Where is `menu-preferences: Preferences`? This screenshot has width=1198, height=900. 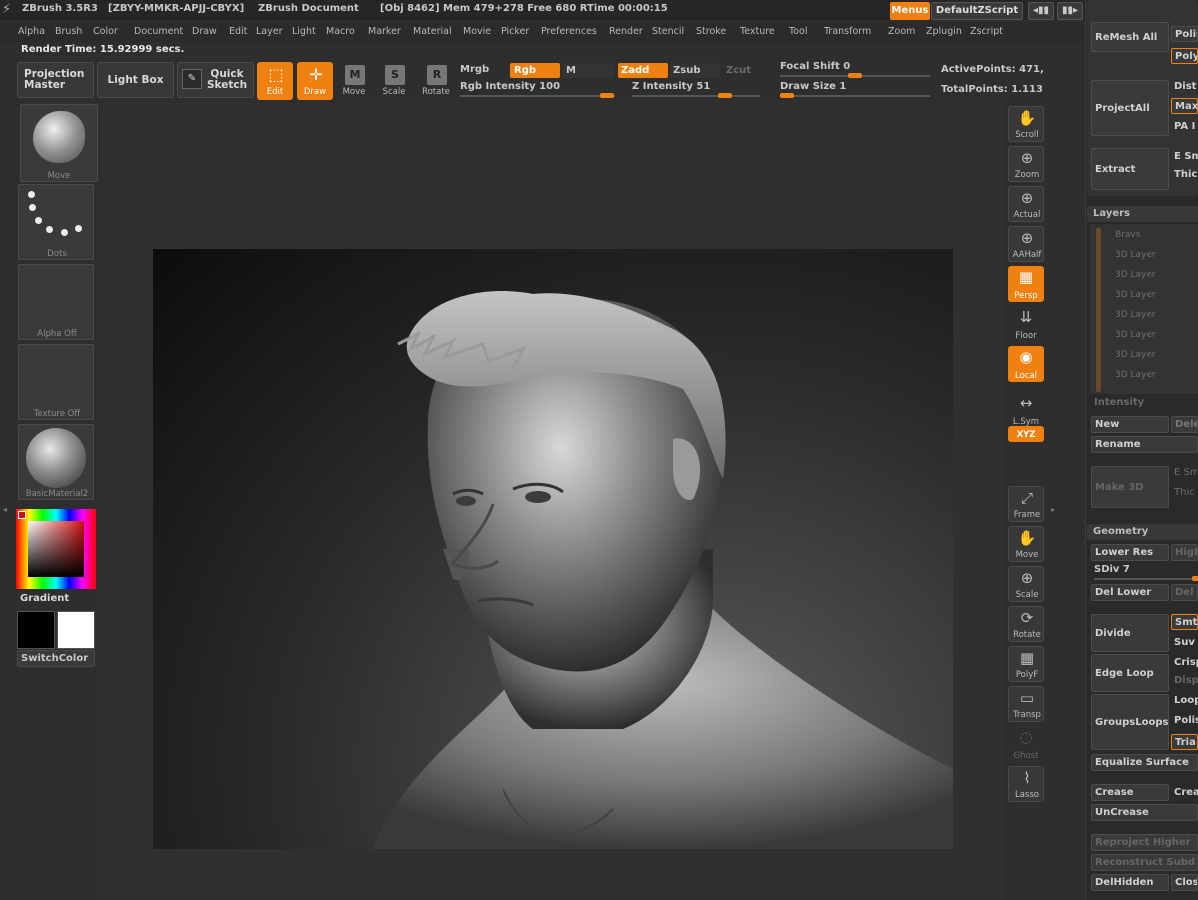 menu-preferences: Preferences is located at coordinates (569, 31).